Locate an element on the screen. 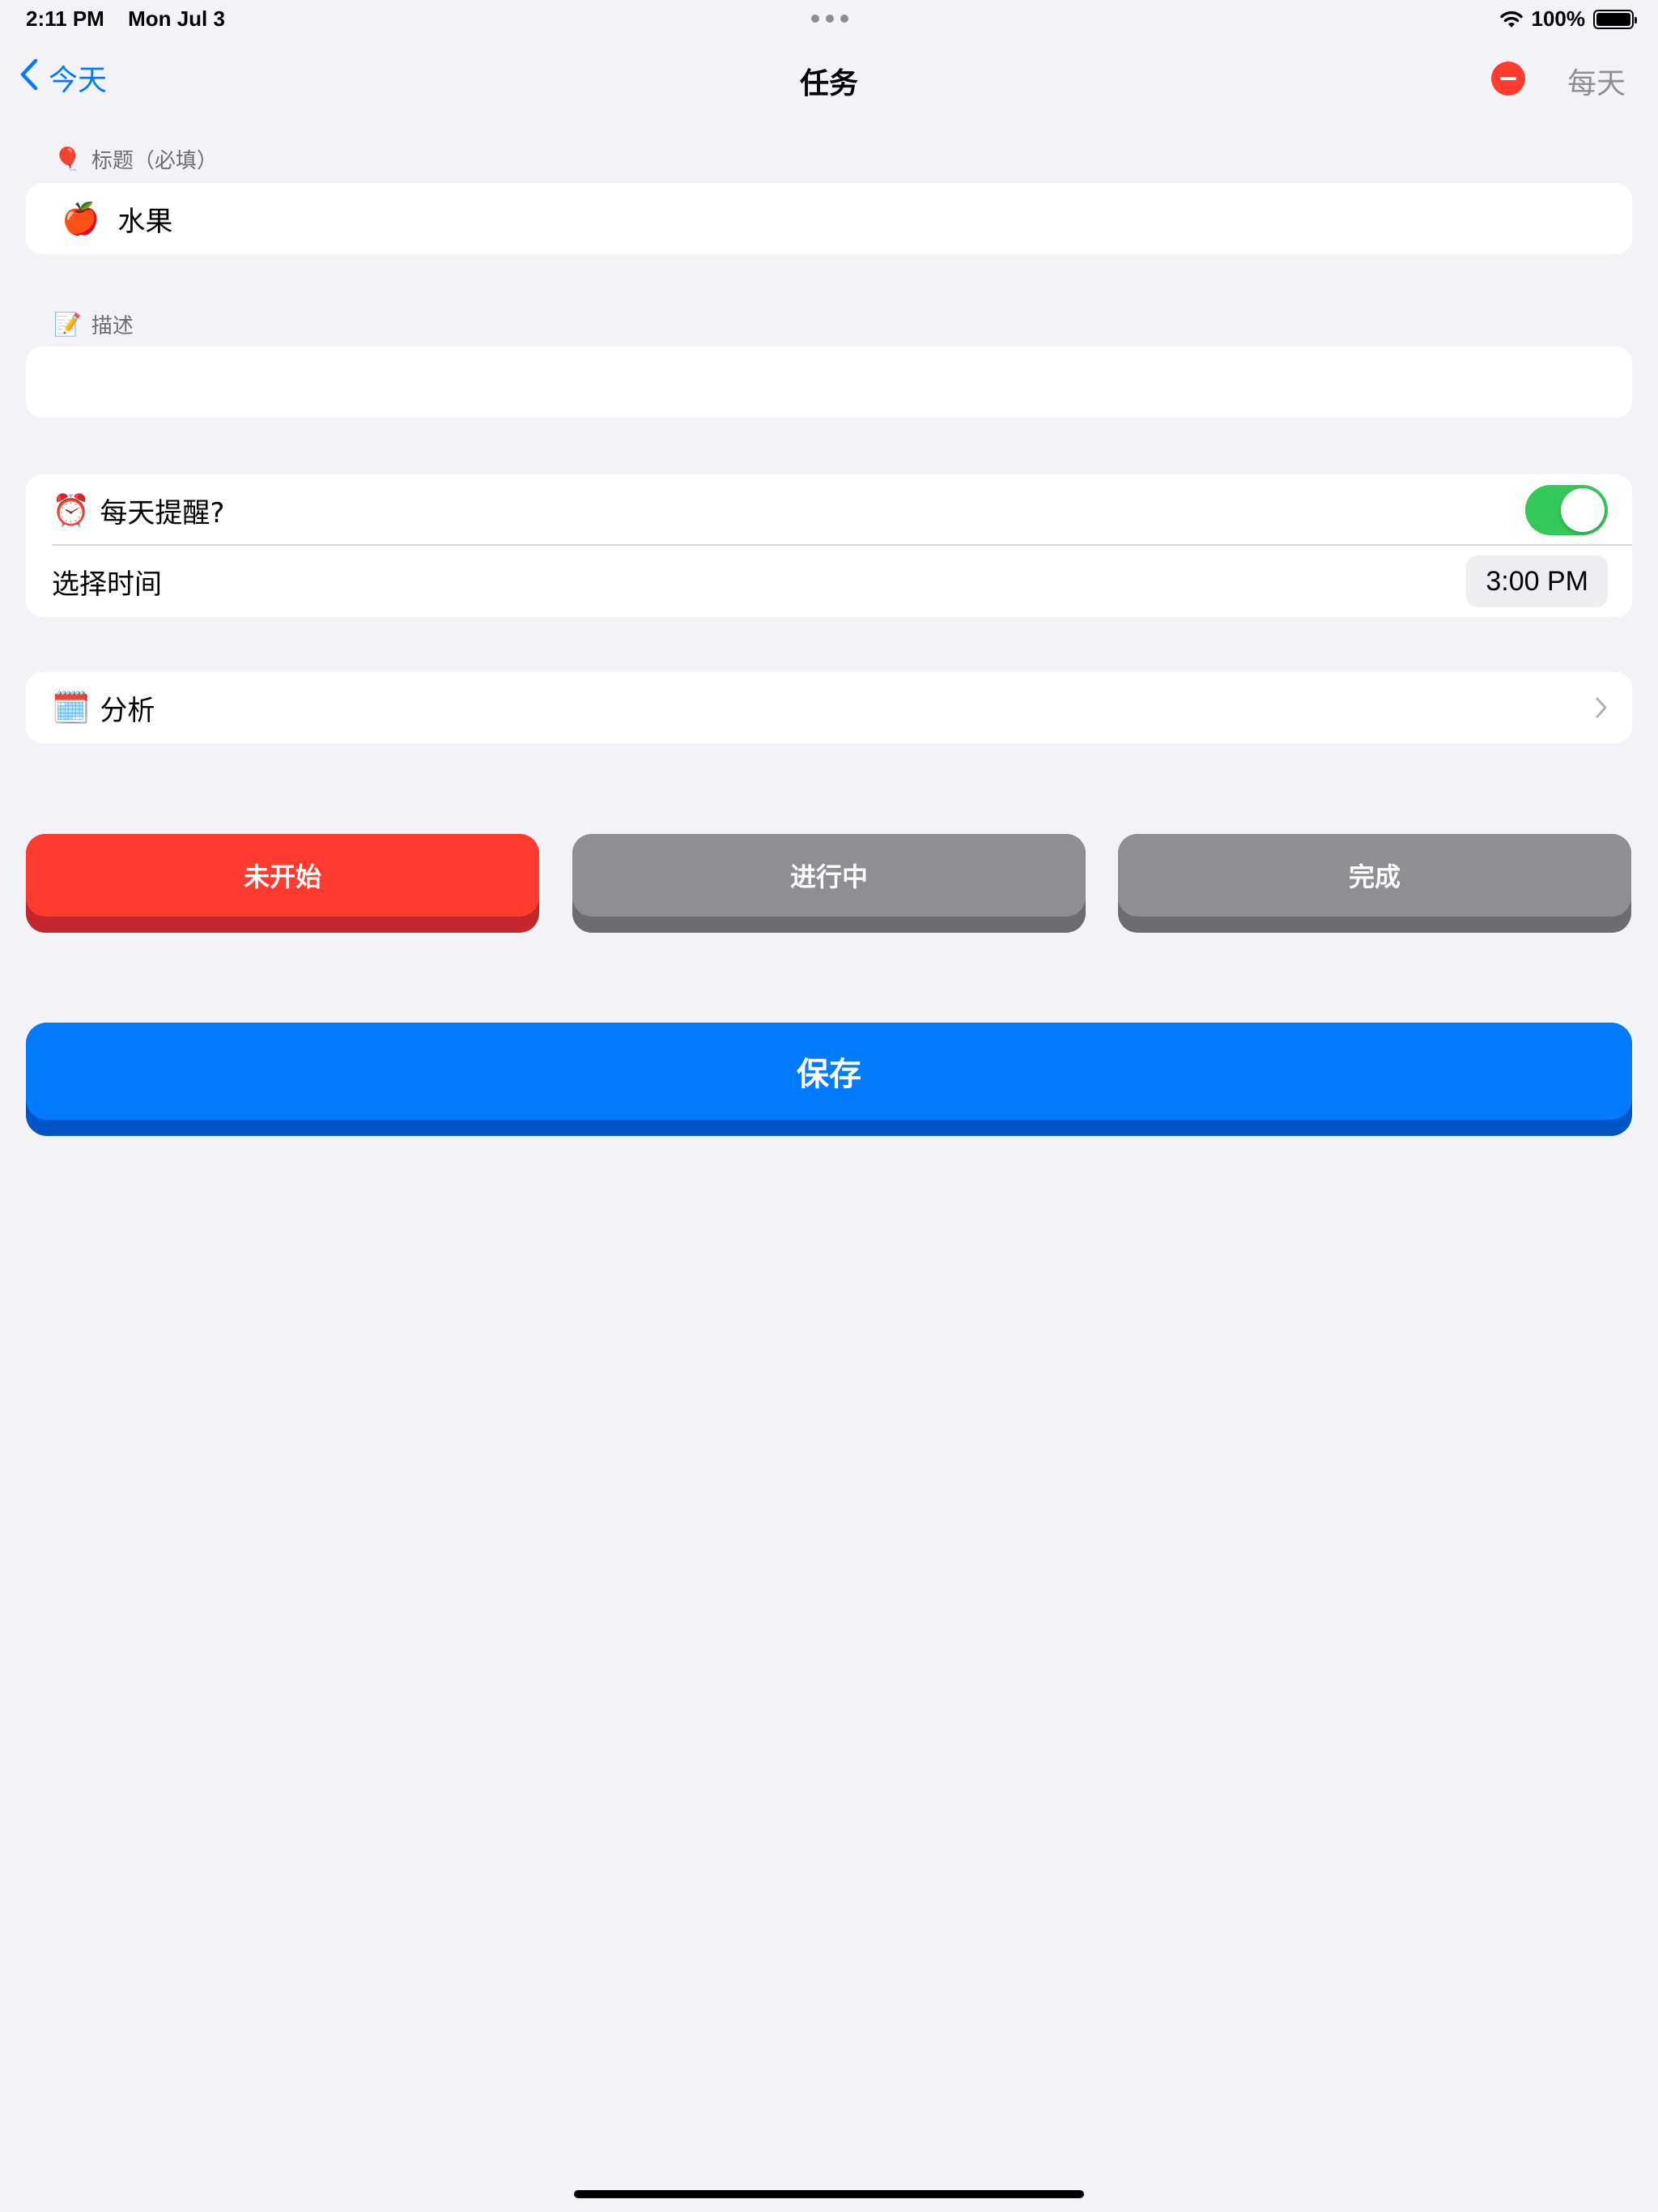 The height and width of the screenshot is (2212, 1658). calendar-icon: 🗓️ is located at coordinates (71, 707).